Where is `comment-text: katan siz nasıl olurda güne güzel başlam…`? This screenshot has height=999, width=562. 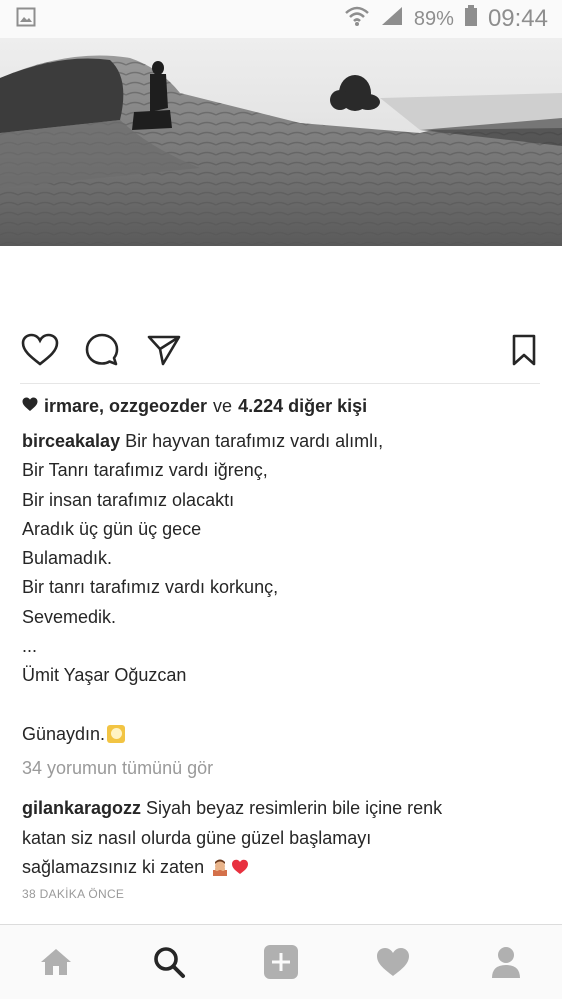 comment-text: katan siz nasıl olurda güne güzel başlam… is located at coordinates (197, 837).